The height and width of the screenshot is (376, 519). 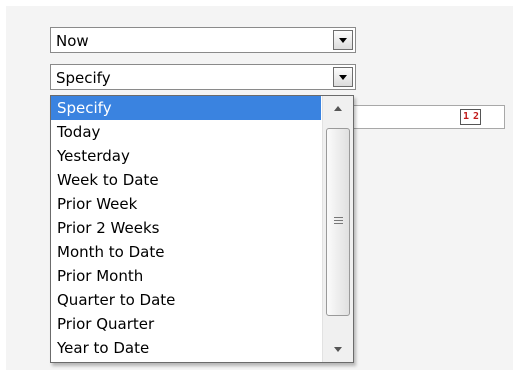 What do you see at coordinates (186, 300) in the screenshot?
I see `option-quarter-to-date: Quarter to Date` at bounding box center [186, 300].